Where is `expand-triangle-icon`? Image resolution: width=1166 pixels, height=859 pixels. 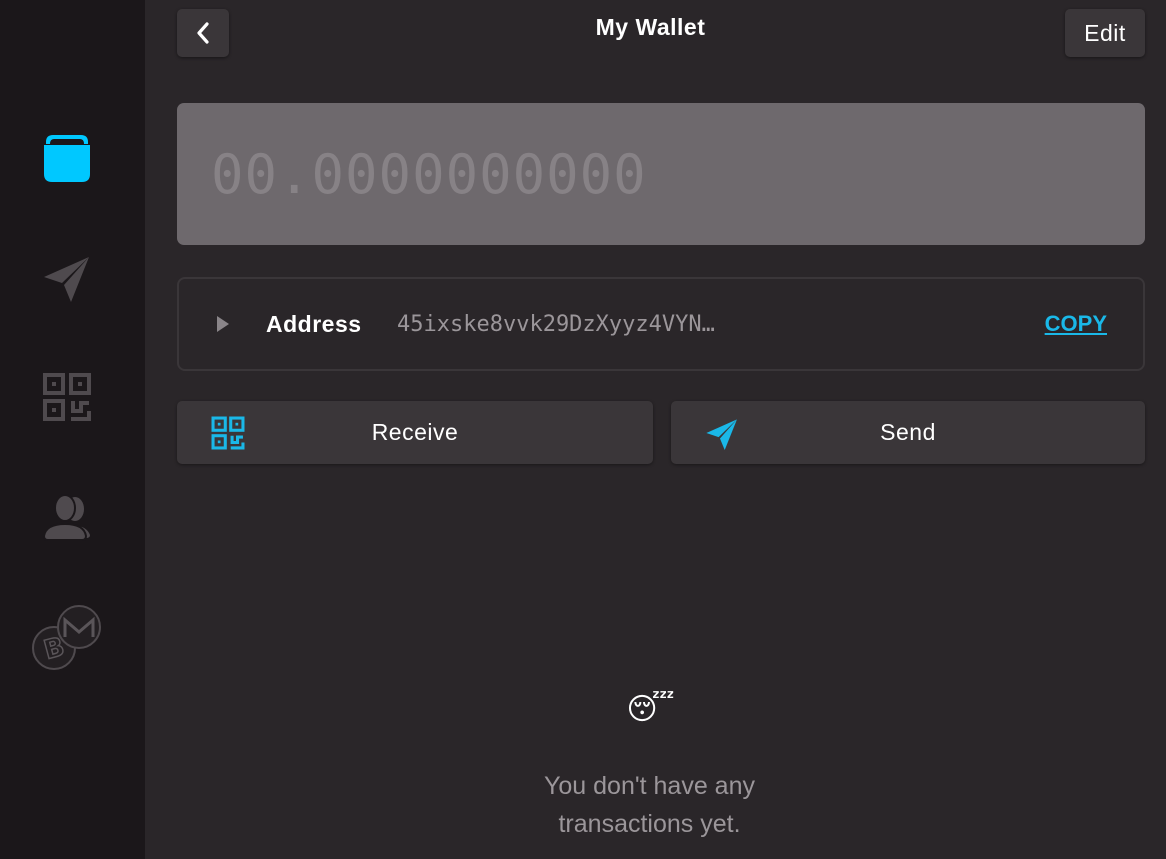
expand-triangle-icon is located at coordinates (223, 324).